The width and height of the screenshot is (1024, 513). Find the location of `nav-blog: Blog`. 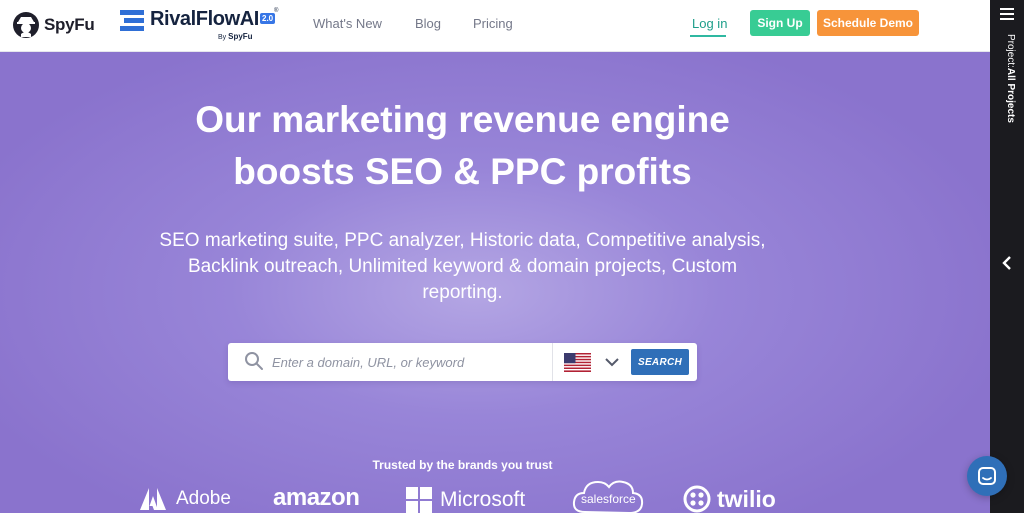

nav-blog: Blog is located at coordinates (428, 23).